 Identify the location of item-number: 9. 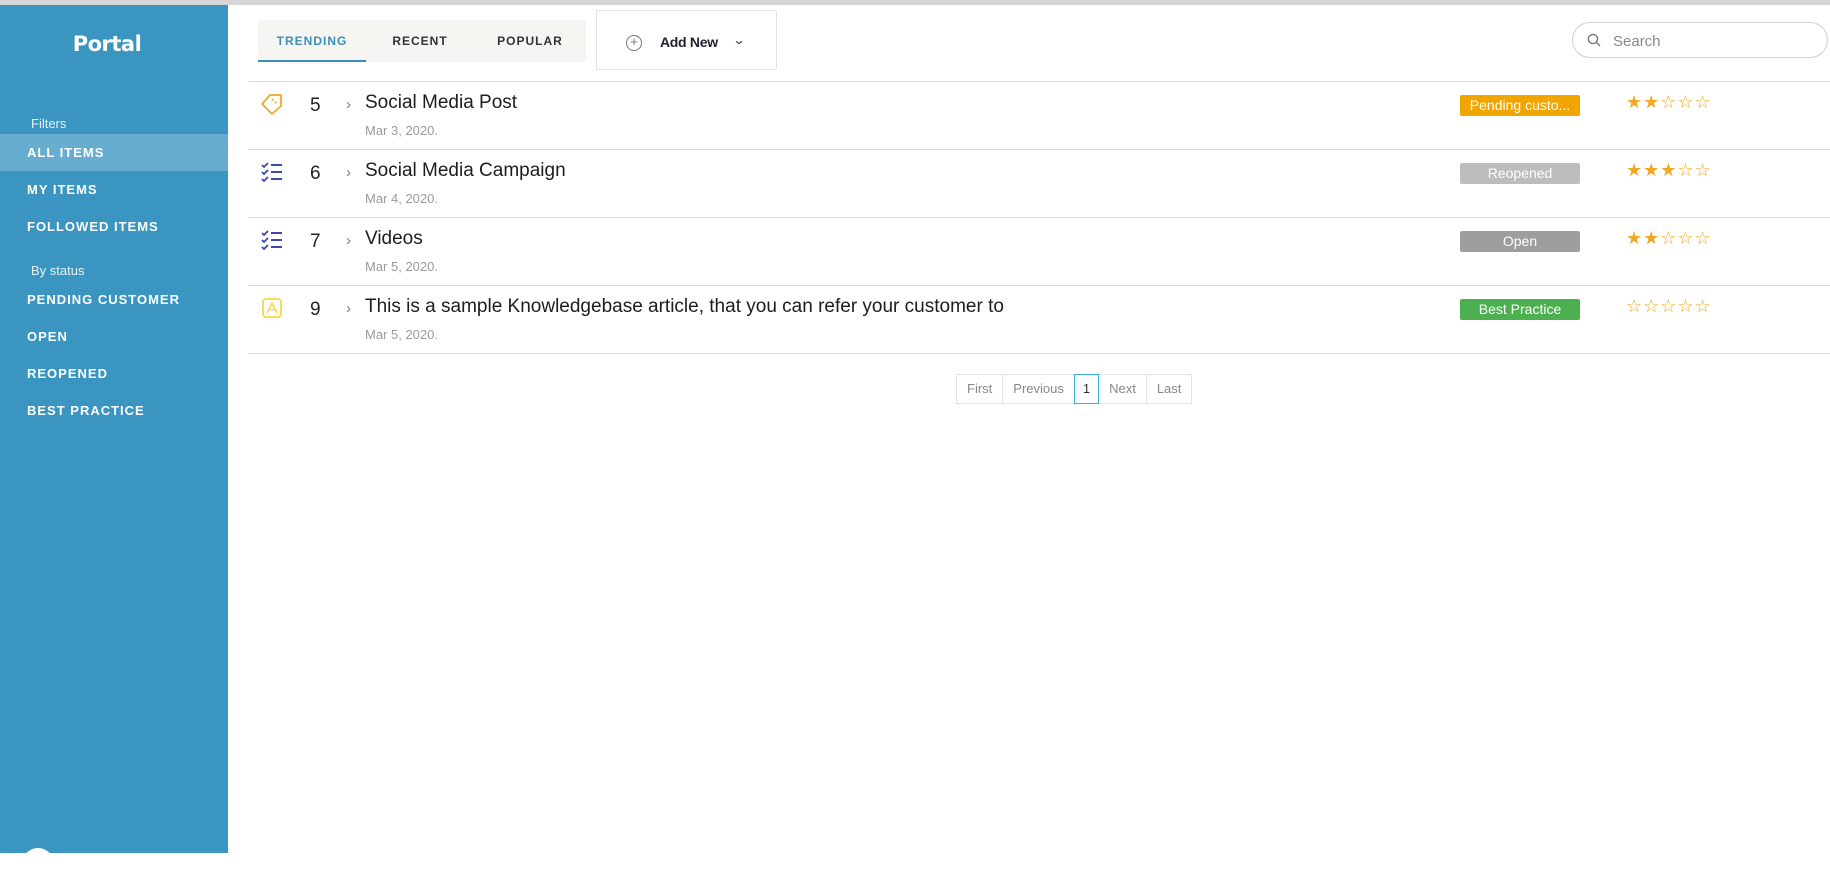
(315, 309).